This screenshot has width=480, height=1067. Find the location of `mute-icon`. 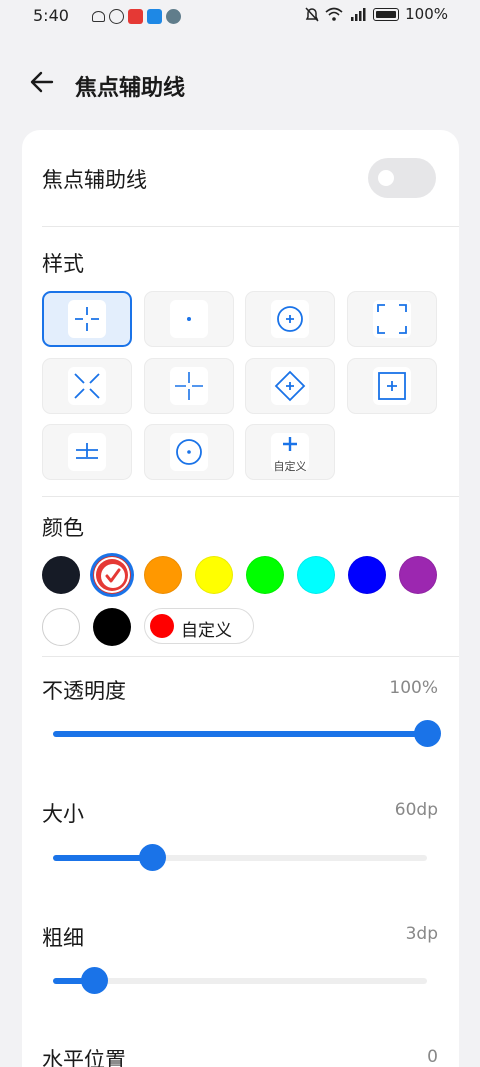

mute-icon is located at coordinates (312, 14).